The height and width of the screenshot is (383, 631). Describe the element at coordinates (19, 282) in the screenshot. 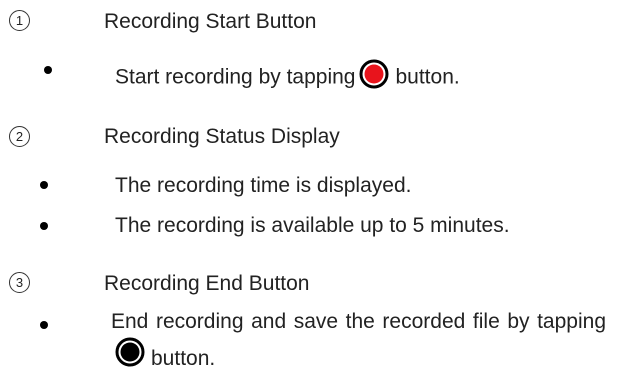

I see `section-number-3: 3` at that location.